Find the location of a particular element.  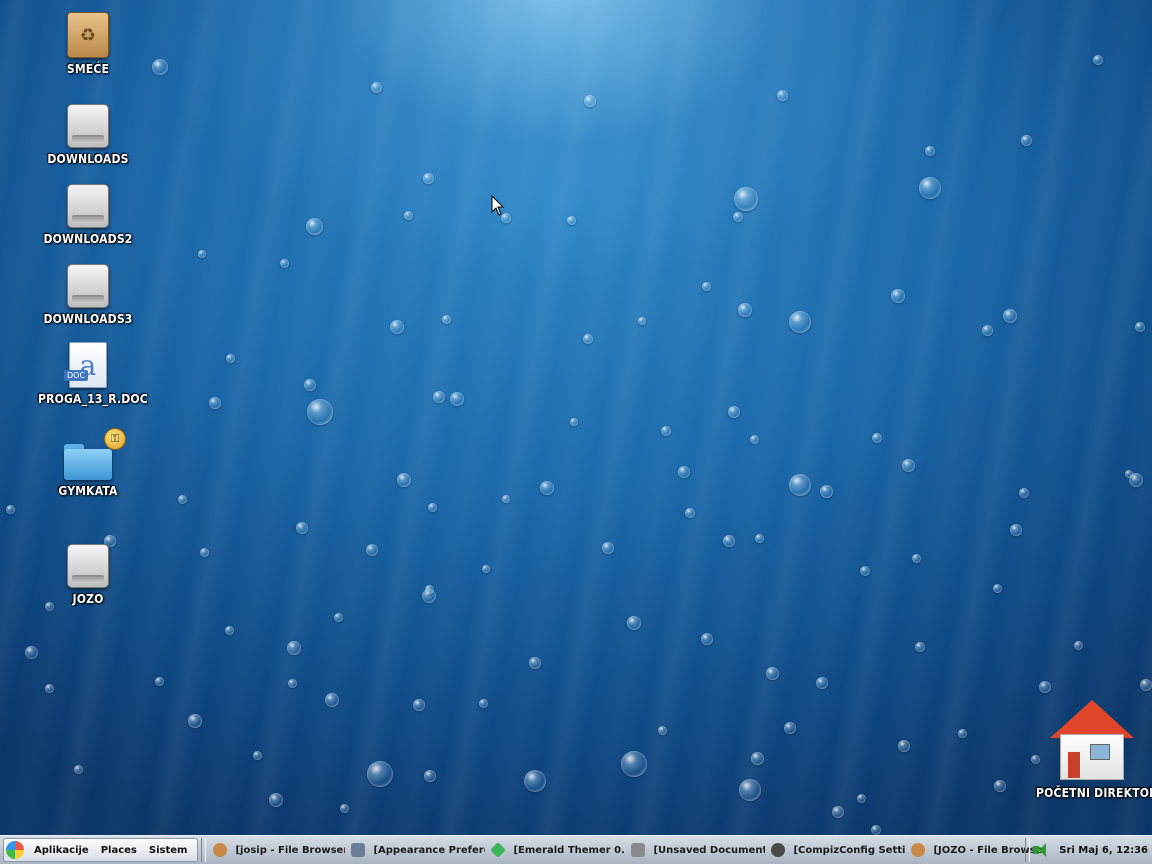

desktop-icon-proga-doc: a DOC PROGA_13_R.DOC is located at coordinates (93, 374).